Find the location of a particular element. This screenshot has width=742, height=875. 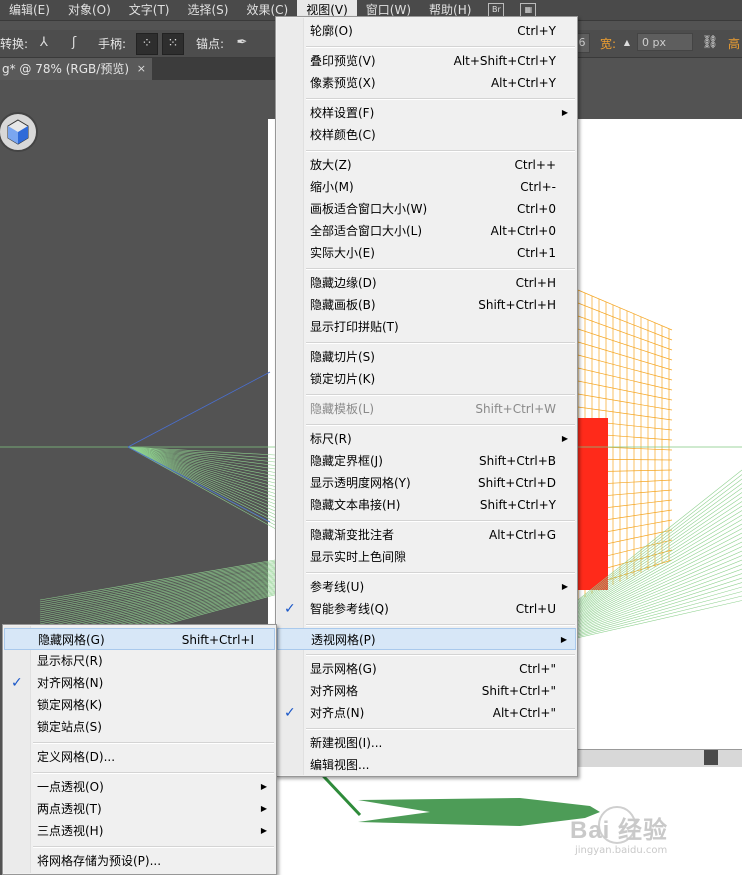

view-menu-item: 显示网格(G) Ctrl+" is located at coordinates (426, 669).